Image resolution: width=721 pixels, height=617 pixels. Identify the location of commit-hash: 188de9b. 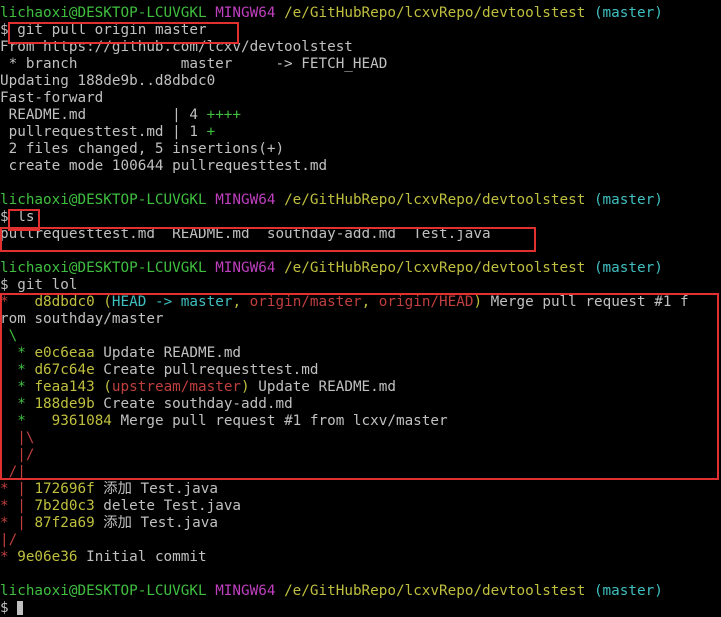
(64, 404).